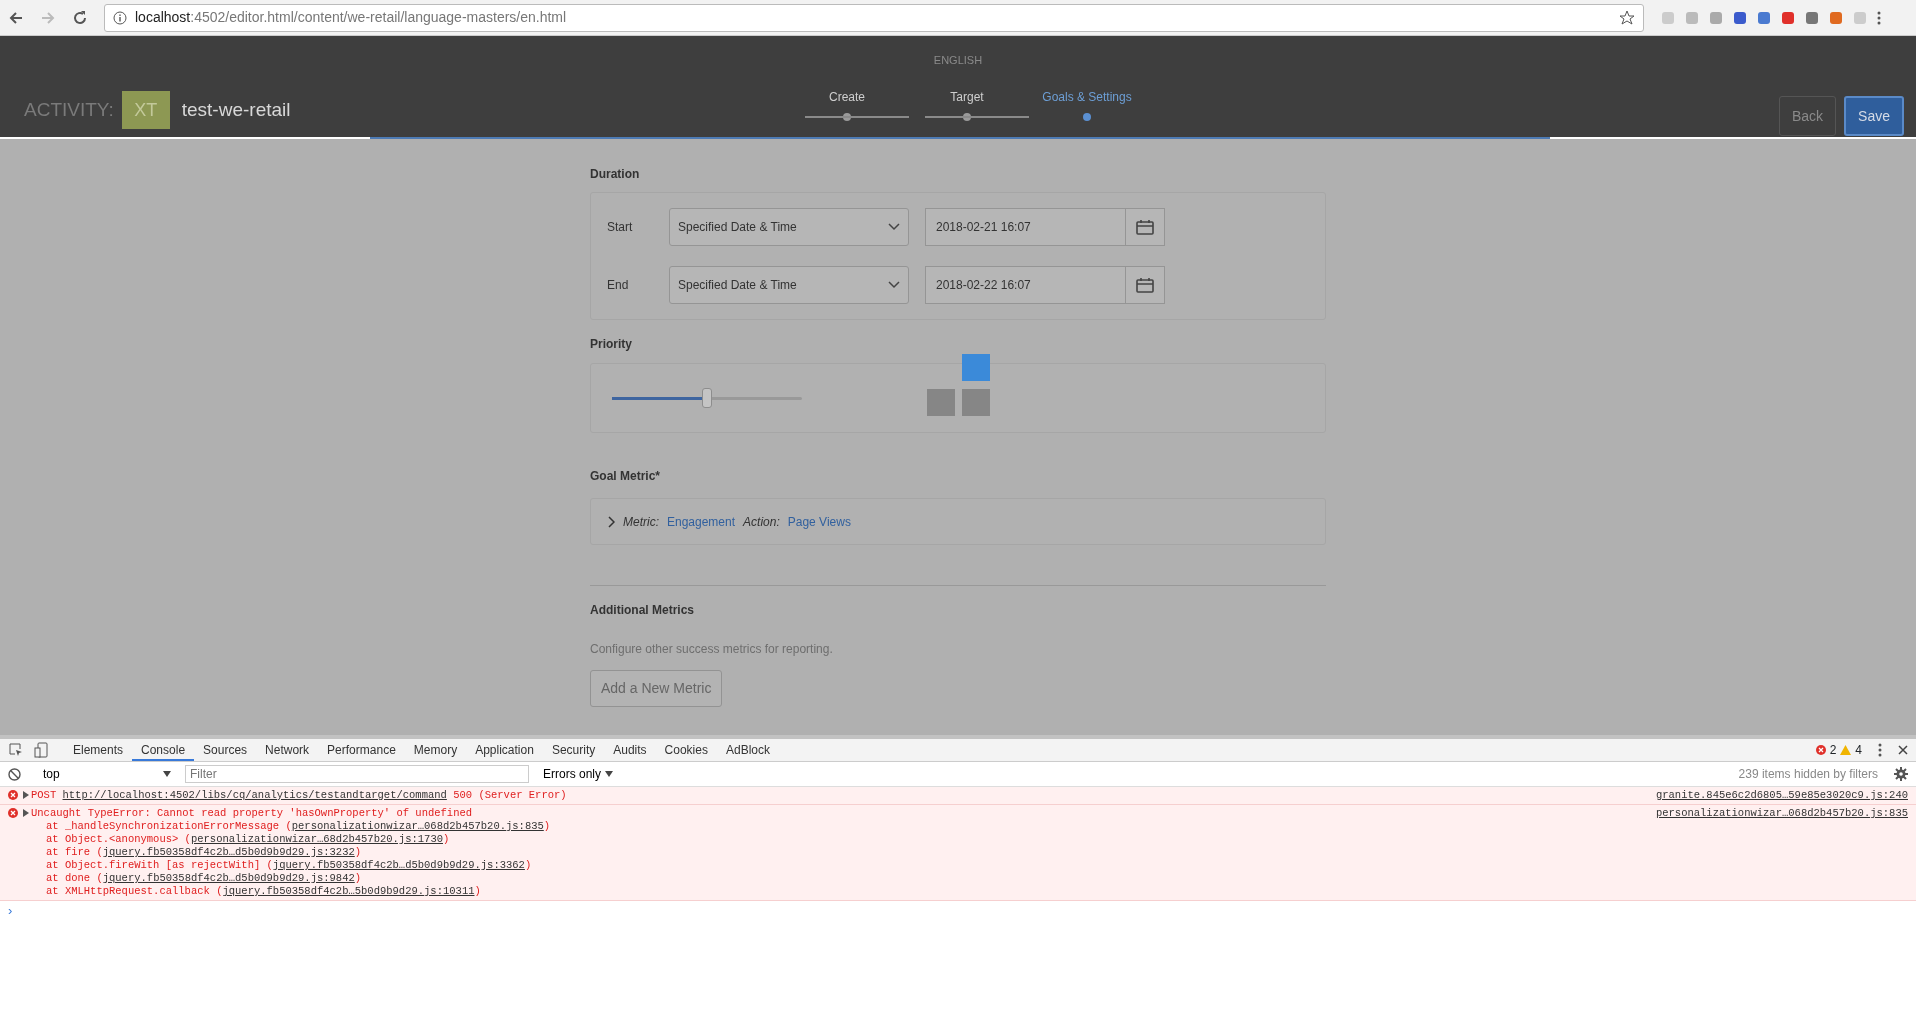 This screenshot has height=1036, width=1916. What do you see at coordinates (10, 910) in the screenshot?
I see `console-prompt: ›` at bounding box center [10, 910].